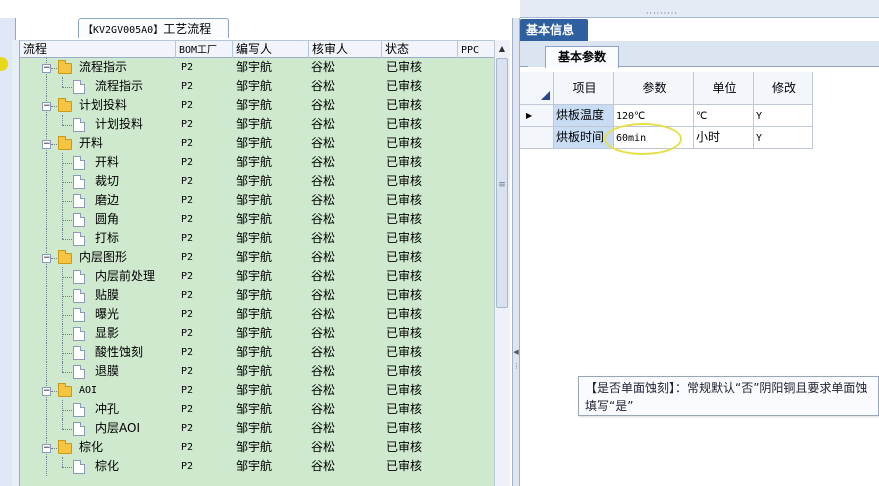 This screenshot has width=879, height=486. I want to click on tree-row: 裁切 P2 邹宇航 谷松 已审核, so click(257, 181).